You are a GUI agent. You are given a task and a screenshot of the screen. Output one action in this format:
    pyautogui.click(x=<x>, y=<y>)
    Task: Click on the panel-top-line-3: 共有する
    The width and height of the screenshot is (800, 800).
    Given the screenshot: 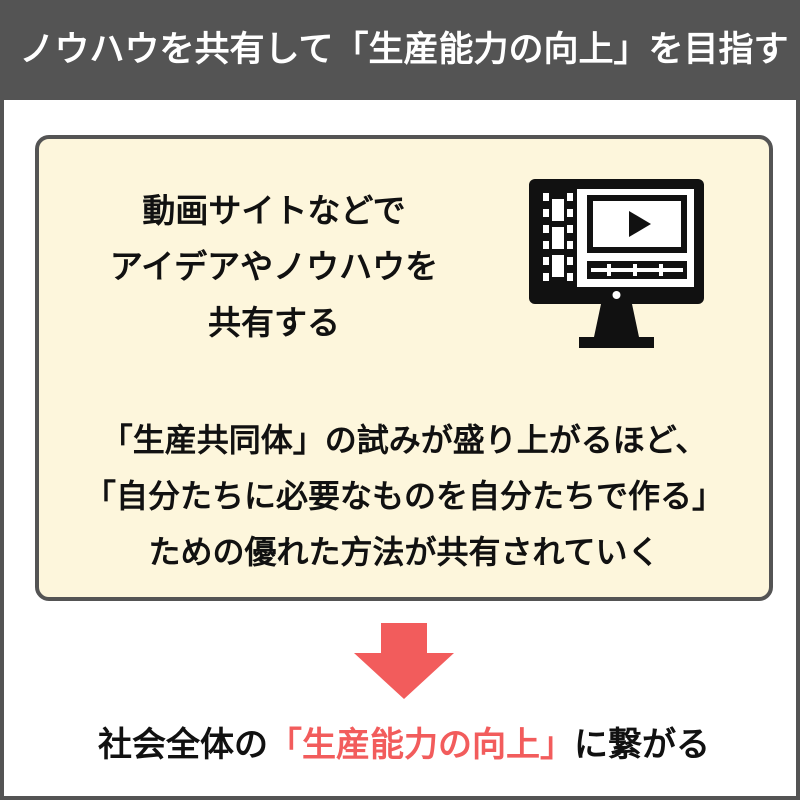 What is the action you would take?
    pyautogui.click(x=274, y=322)
    